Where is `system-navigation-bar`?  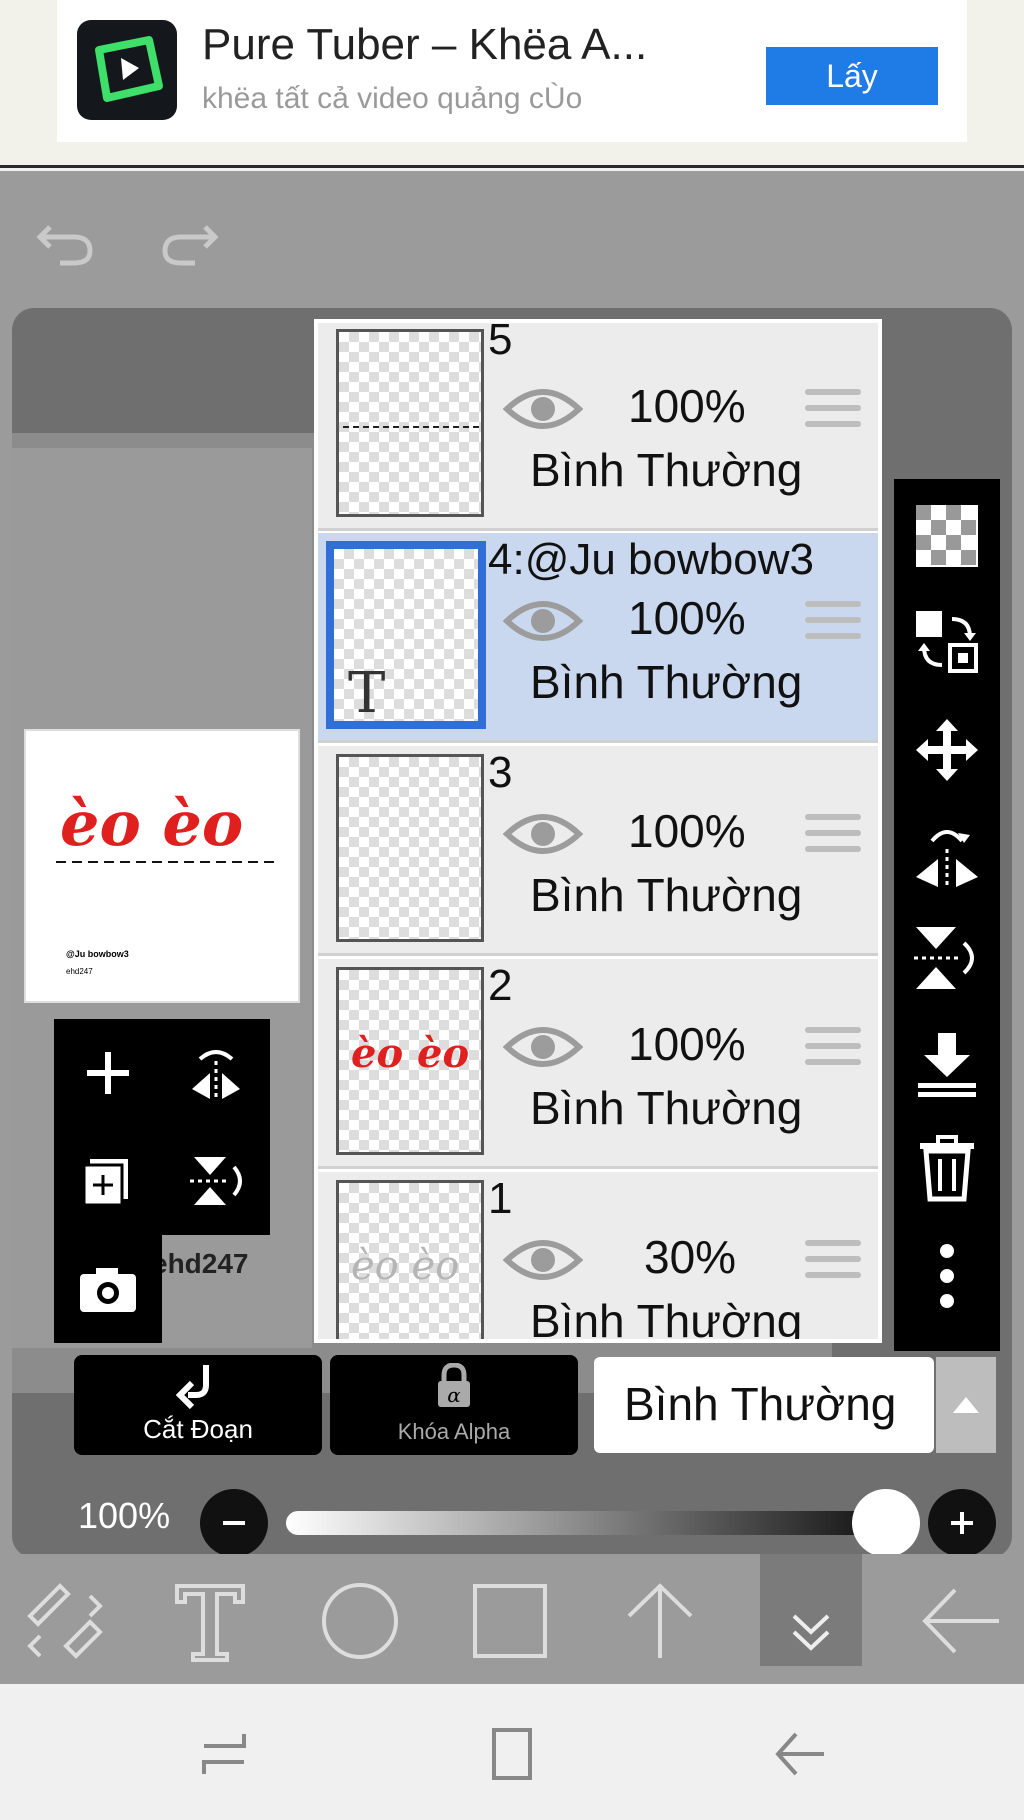 system-navigation-bar is located at coordinates (512, 1752).